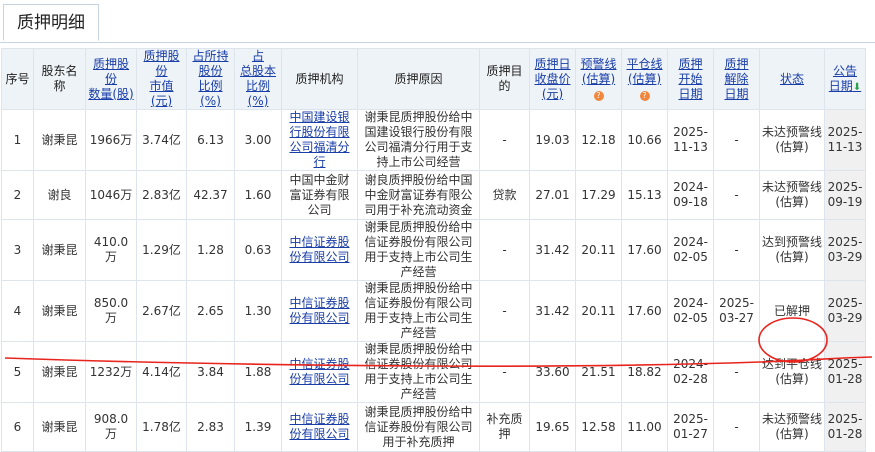 This screenshot has width=875, height=452. I want to click on cell-mv: 1.78亿, so click(161, 427).